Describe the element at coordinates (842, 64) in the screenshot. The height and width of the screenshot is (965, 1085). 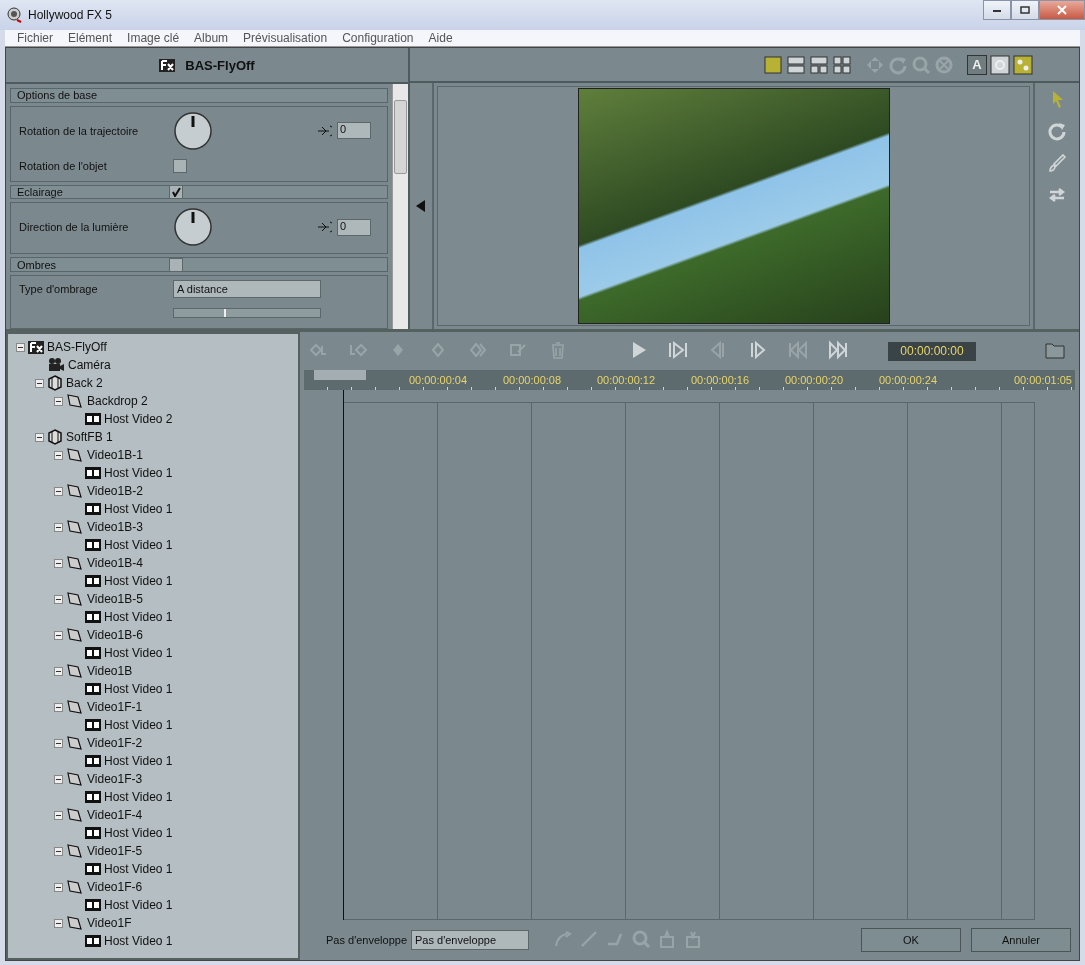
I see `four-pane-view-icon` at that location.